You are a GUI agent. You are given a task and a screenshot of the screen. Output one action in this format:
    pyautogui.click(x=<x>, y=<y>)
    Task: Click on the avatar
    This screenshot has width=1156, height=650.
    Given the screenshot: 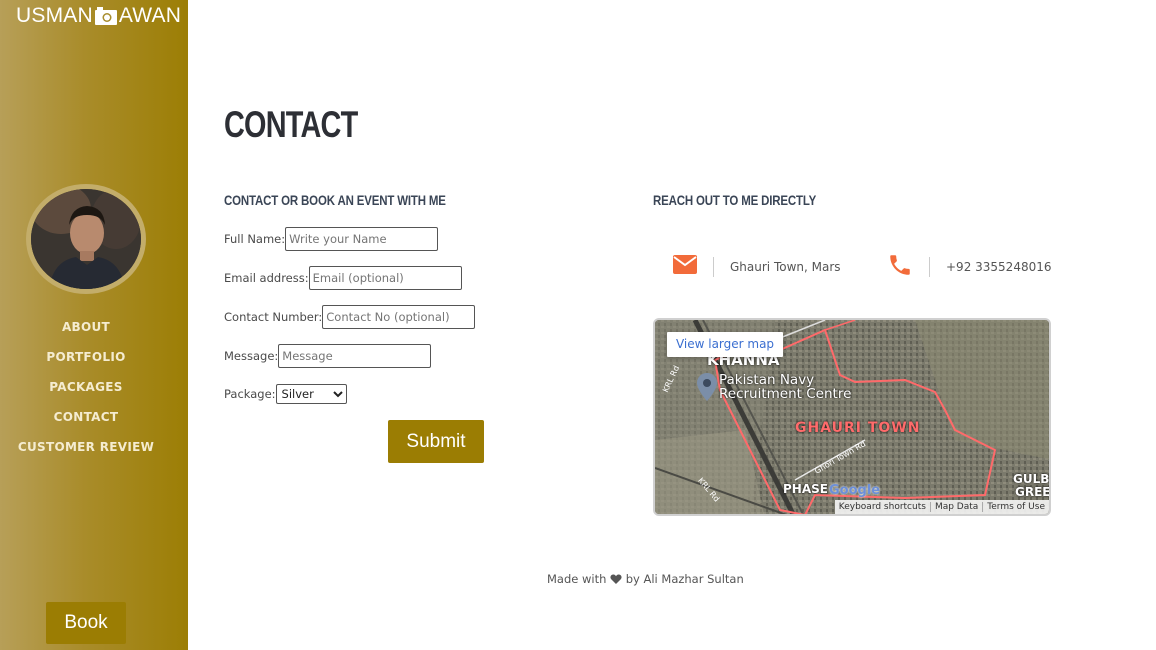 What is the action you would take?
    pyautogui.click(x=86, y=239)
    